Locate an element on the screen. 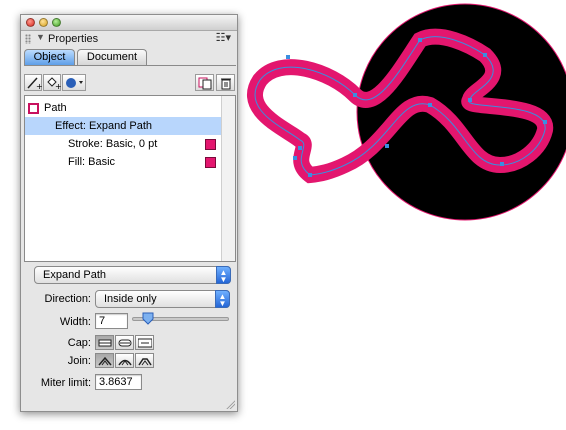 The height and width of the screenshot is (430, 566). panel-header: ▼ Properties ☷▾ is located at coordinates (129, 39).